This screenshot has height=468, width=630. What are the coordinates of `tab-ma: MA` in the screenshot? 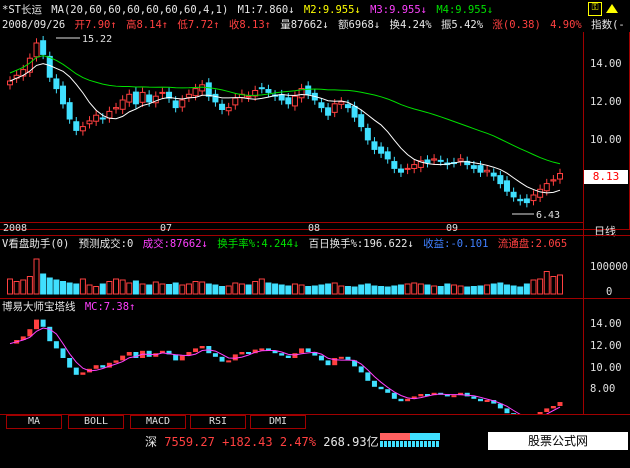 It's located at (34, 422).